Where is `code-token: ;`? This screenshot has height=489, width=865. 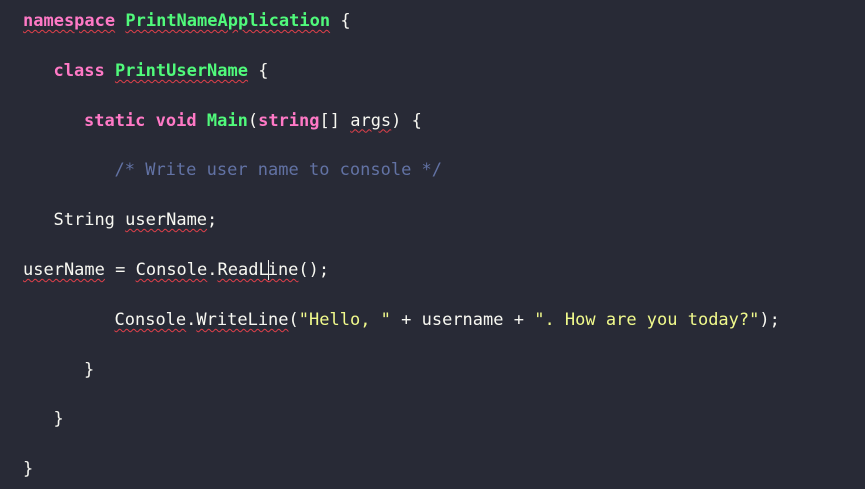 code-token: ; is located at coordinates (212, 220).